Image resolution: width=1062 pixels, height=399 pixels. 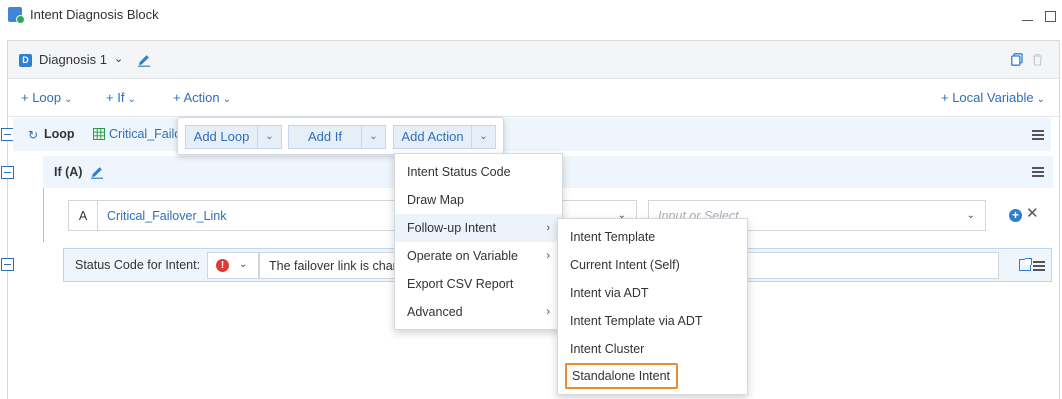 What do you see at coordinates (25, 60) in the screenshot?
I see `diagnosis-badge-icon: D` at bounding box center [25, 60].